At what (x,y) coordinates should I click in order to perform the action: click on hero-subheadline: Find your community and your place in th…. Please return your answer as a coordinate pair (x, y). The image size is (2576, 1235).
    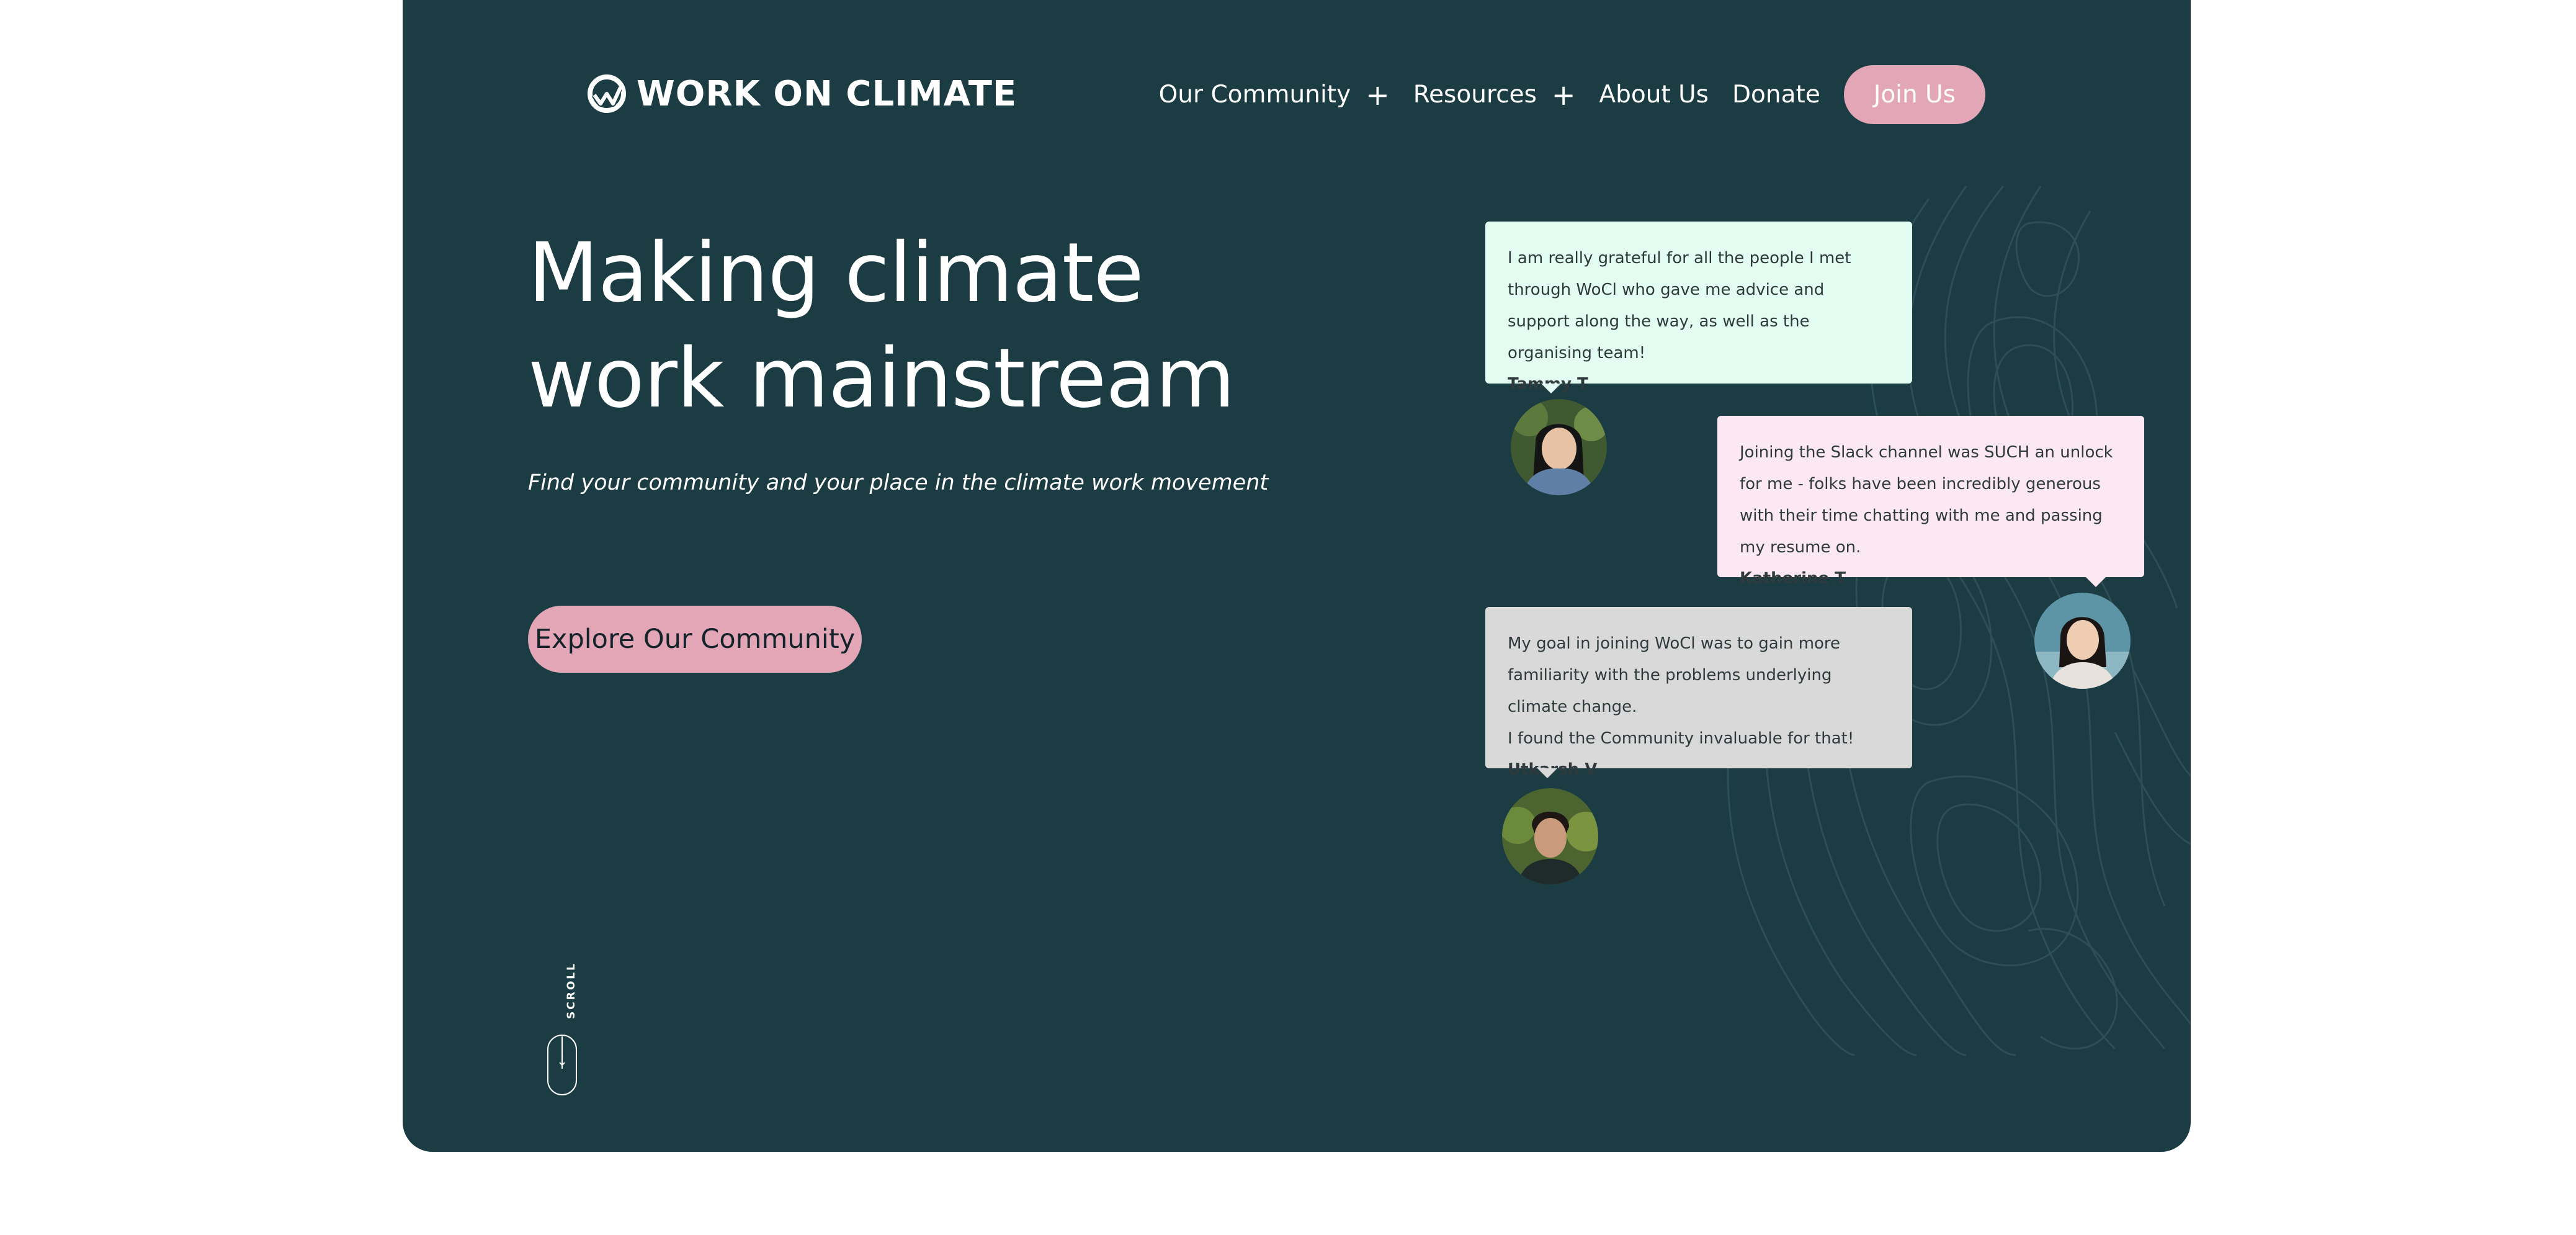
    Looking at the image, I should click on (898, 483).